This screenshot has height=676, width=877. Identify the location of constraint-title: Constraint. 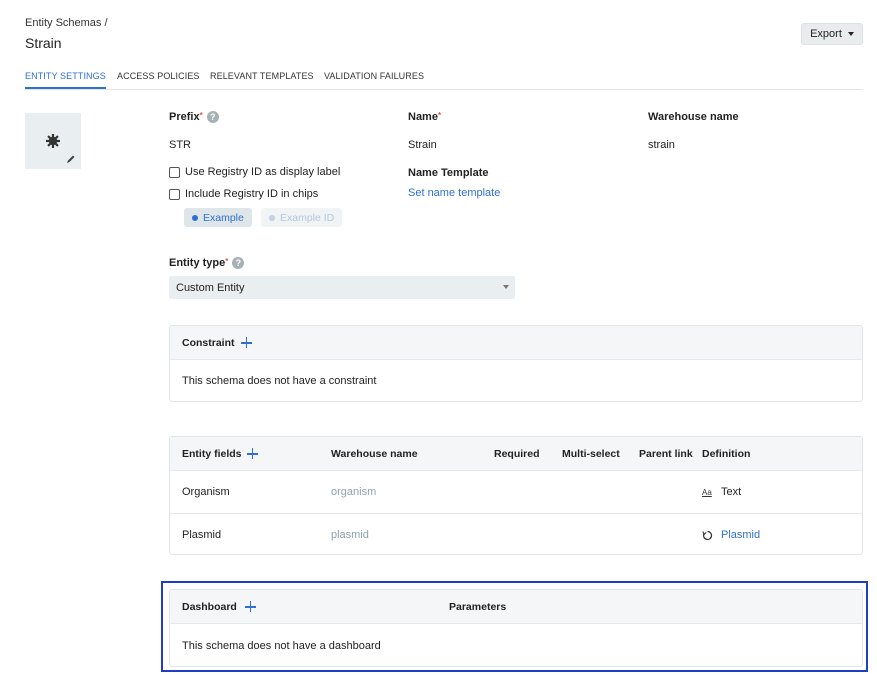
(208, 343).